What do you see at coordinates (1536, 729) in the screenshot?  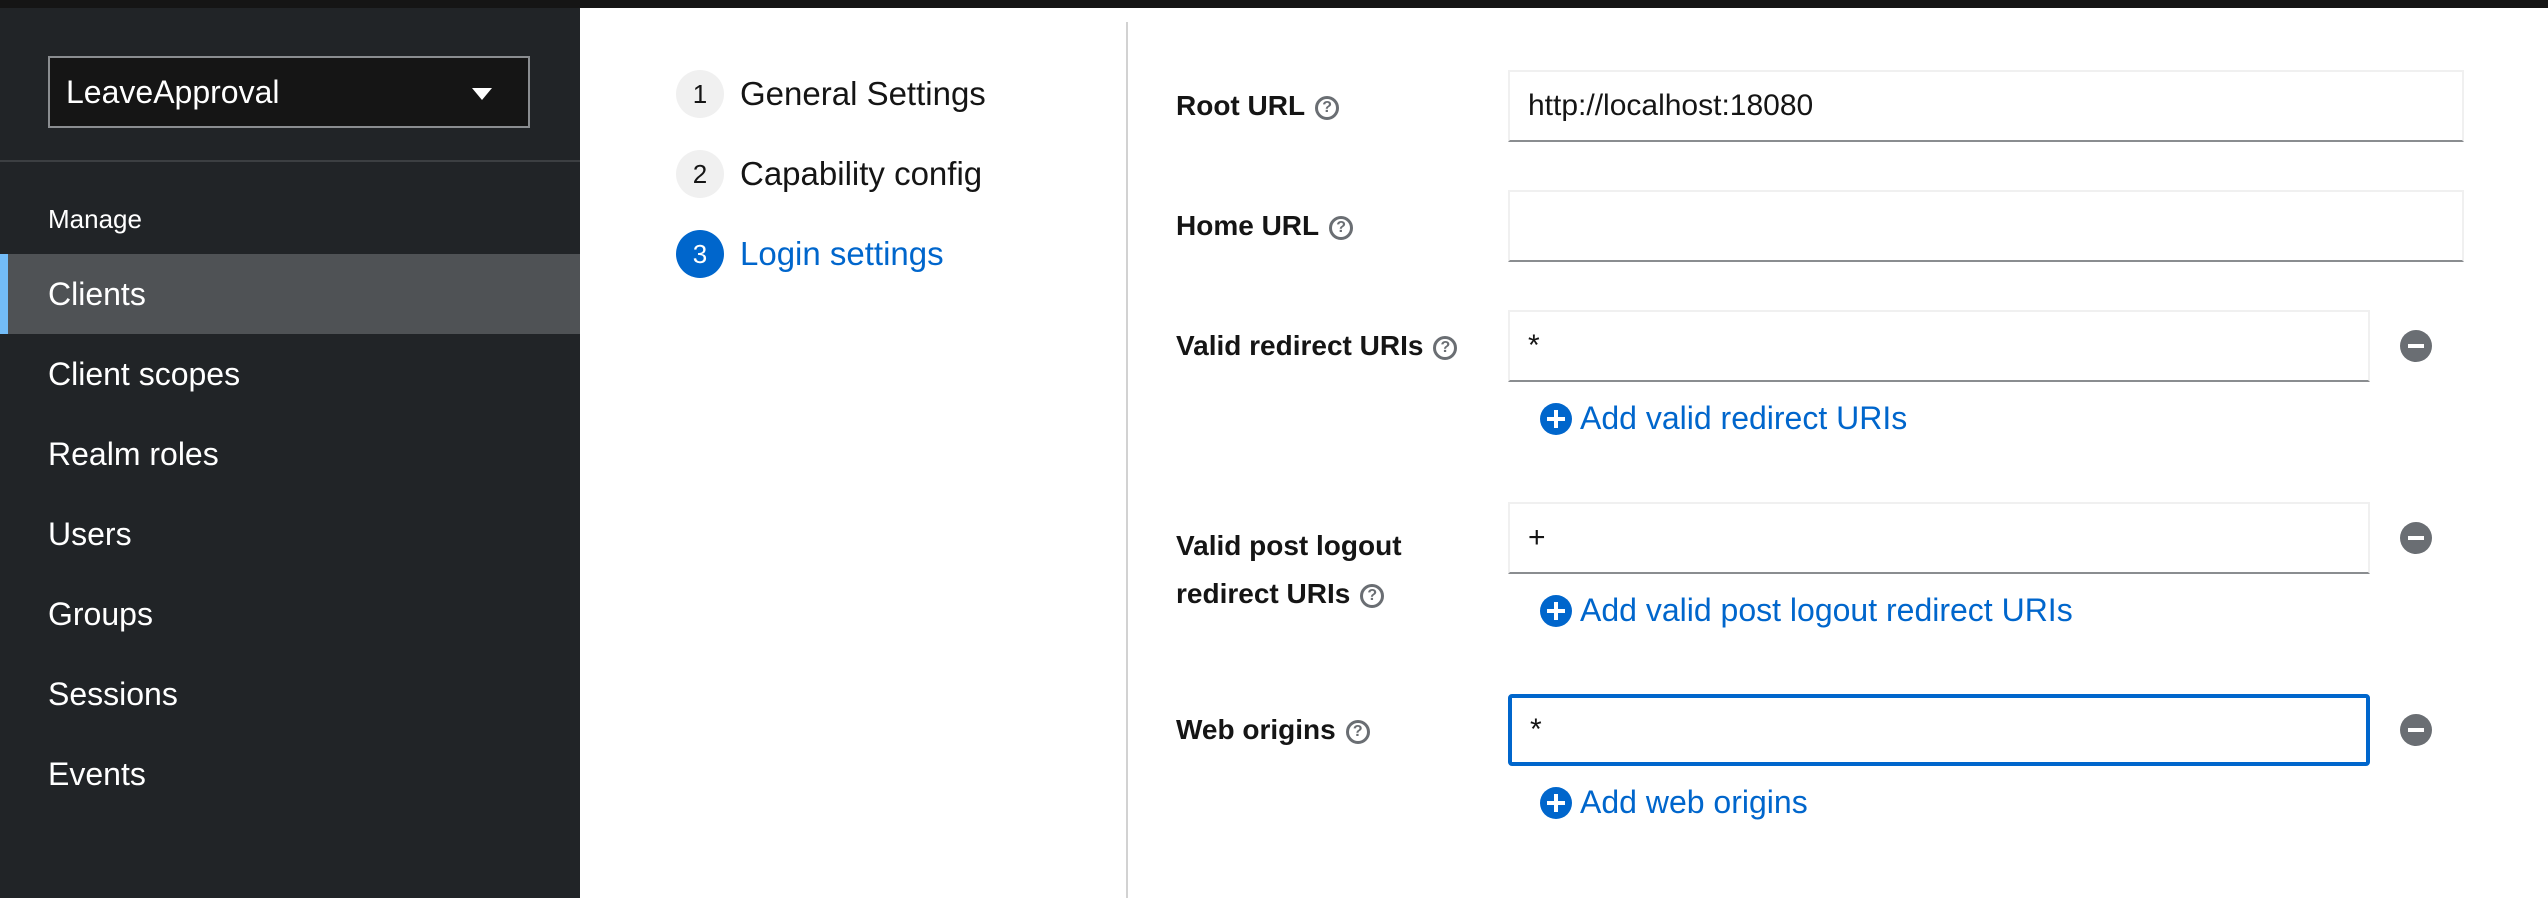 I see `web-origins-value: *` at bounding box center [1536, 729].